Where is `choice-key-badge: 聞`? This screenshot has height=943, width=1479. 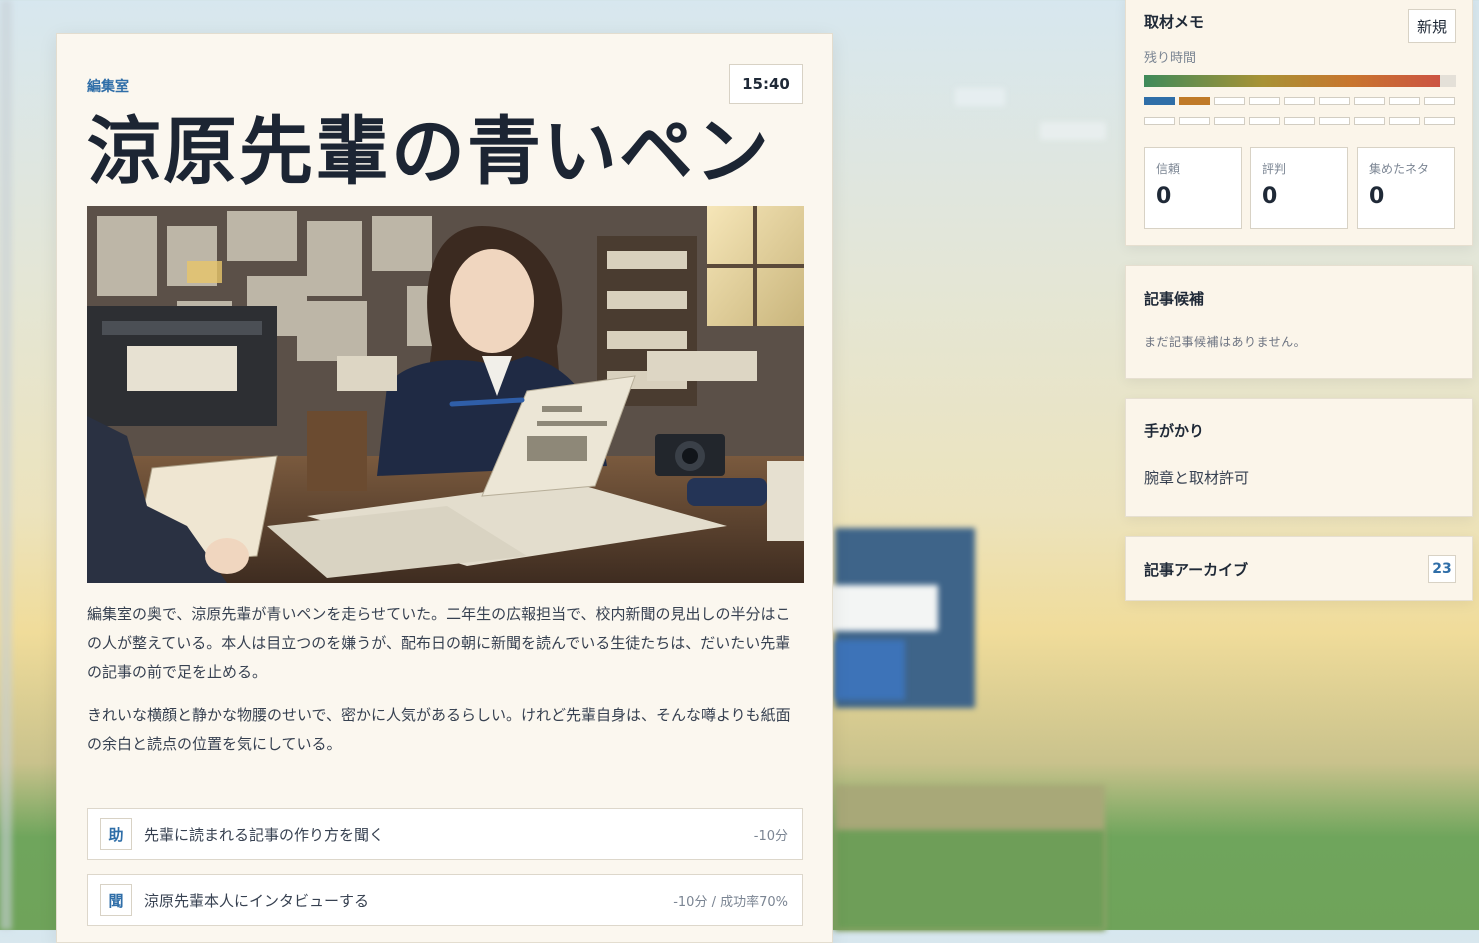 choice-key-badge: 聞 is located at coordinates (116, 900).